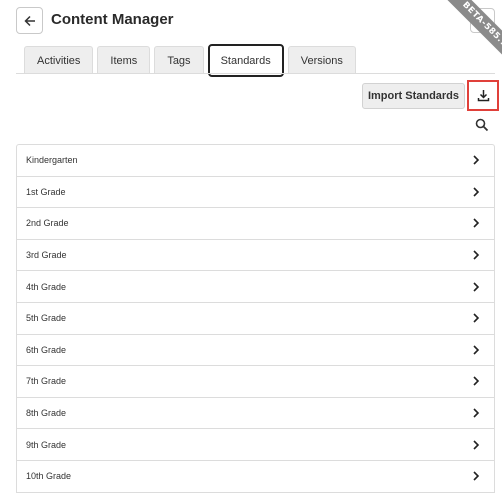 Image resolution: width=502 pixels, height=495 pixels. I want to click on tab-tags: Tags, so click(179, 60).